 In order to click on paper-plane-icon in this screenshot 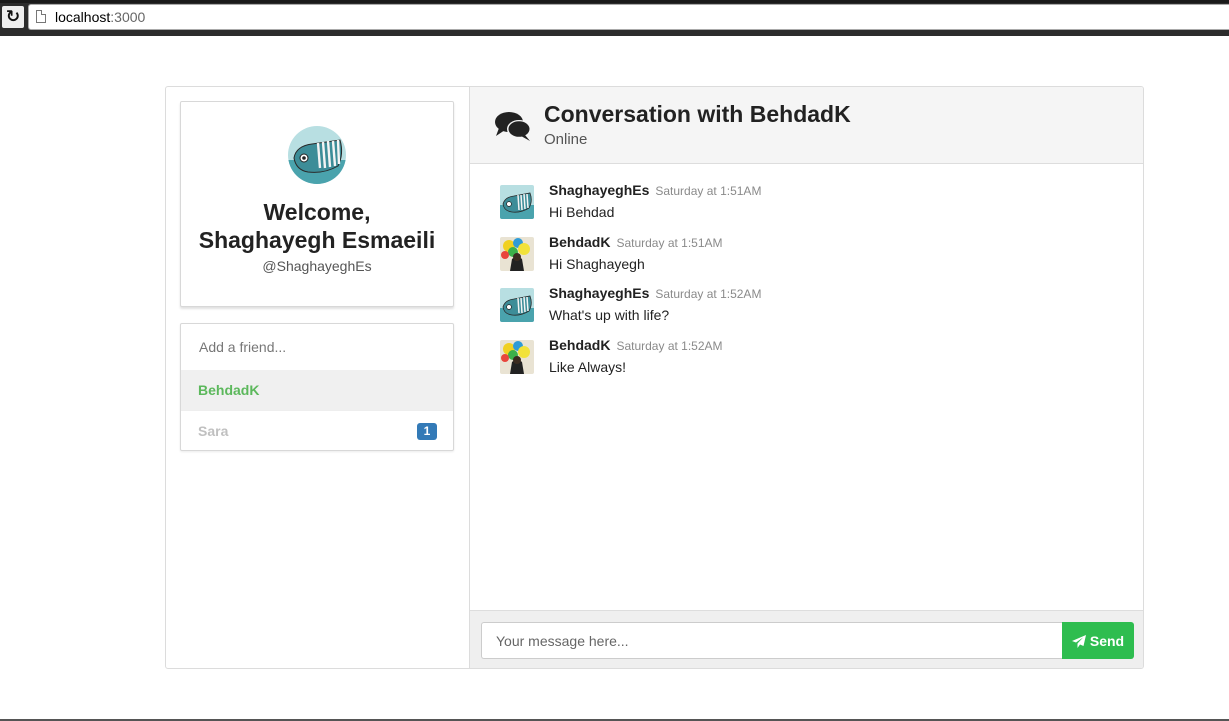, I will do `click(1078, 641)`.